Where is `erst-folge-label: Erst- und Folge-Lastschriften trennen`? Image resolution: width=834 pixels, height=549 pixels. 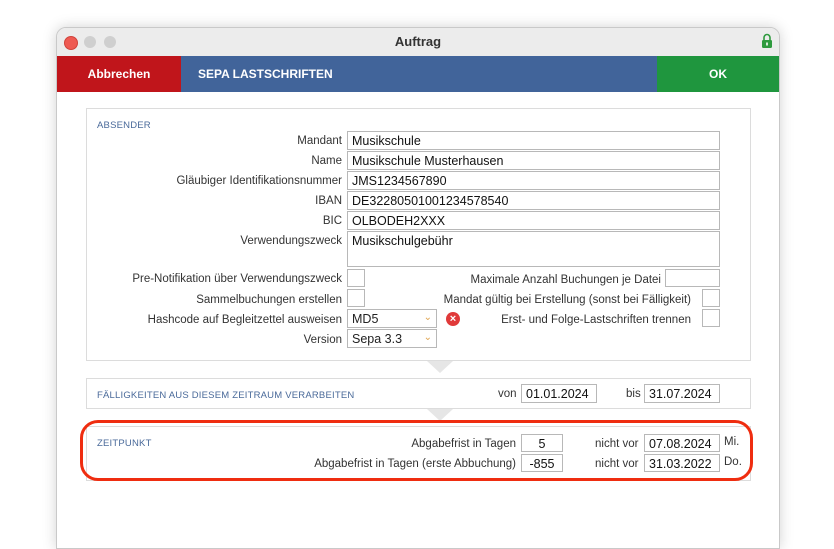
erst-folge-label: Erst- und Folge-Lastschriften trennen is located at coordinates (596, 320).